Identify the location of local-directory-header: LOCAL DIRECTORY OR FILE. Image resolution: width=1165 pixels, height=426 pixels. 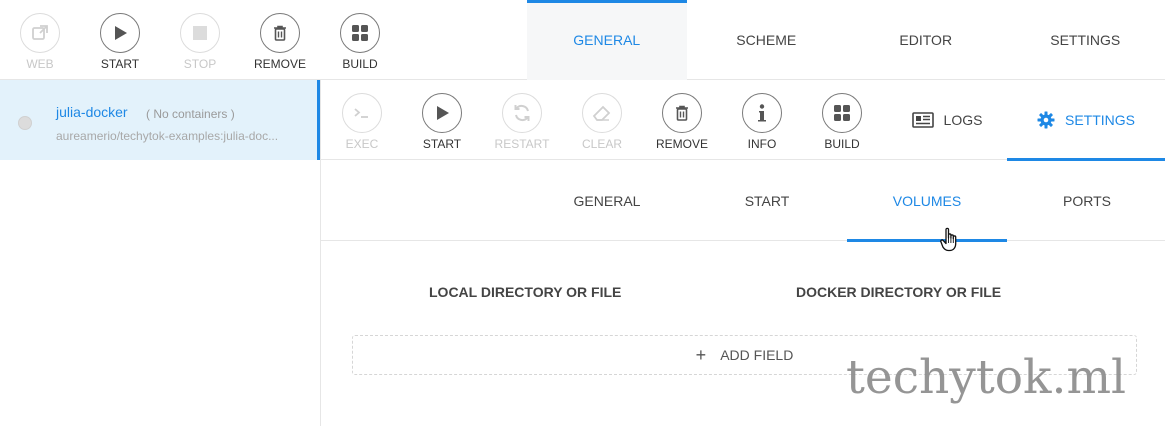
(525, 292).